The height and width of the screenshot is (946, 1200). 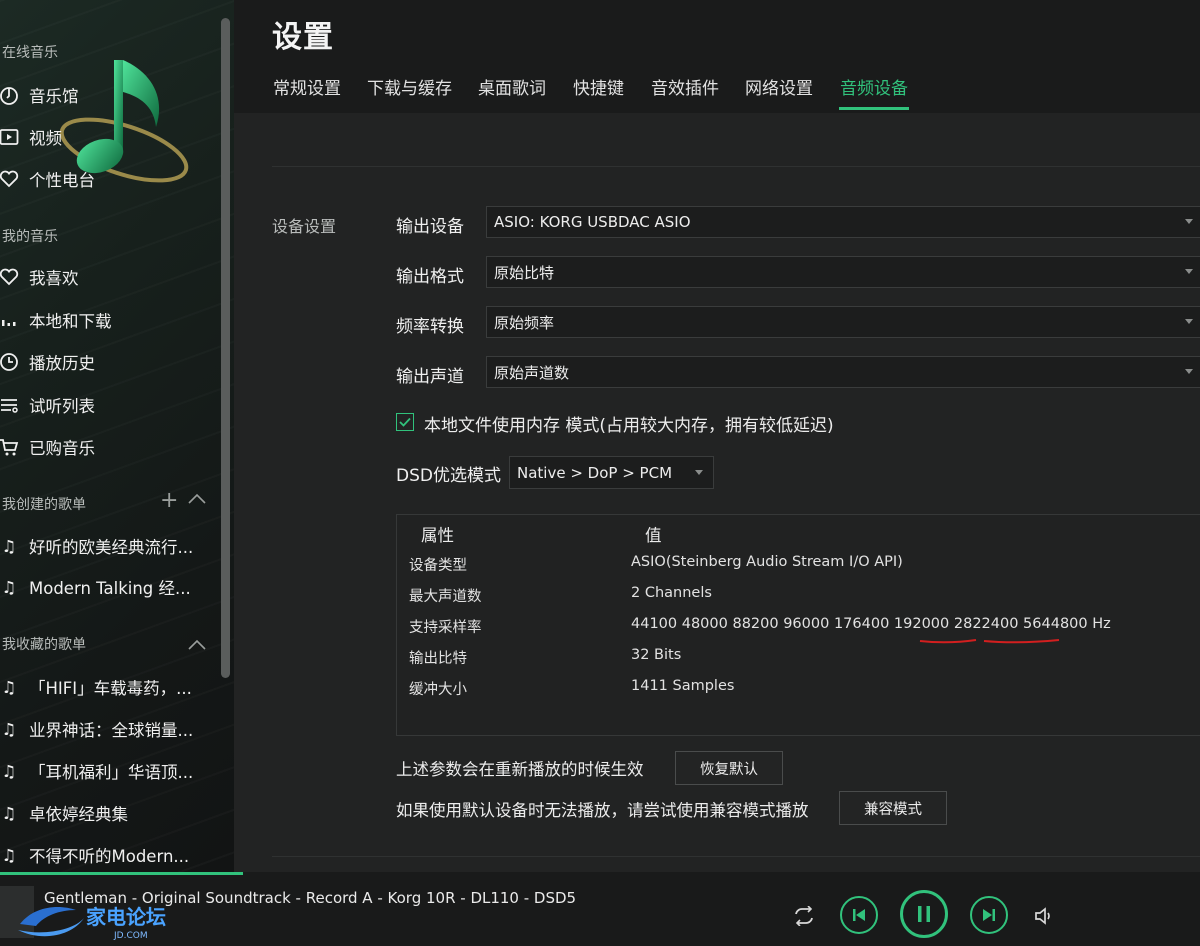 What do you see at coordinates (130, 936) in the screenshot?
I see `watermark-subtext: JD.COM` at bounding box center [130, 936].